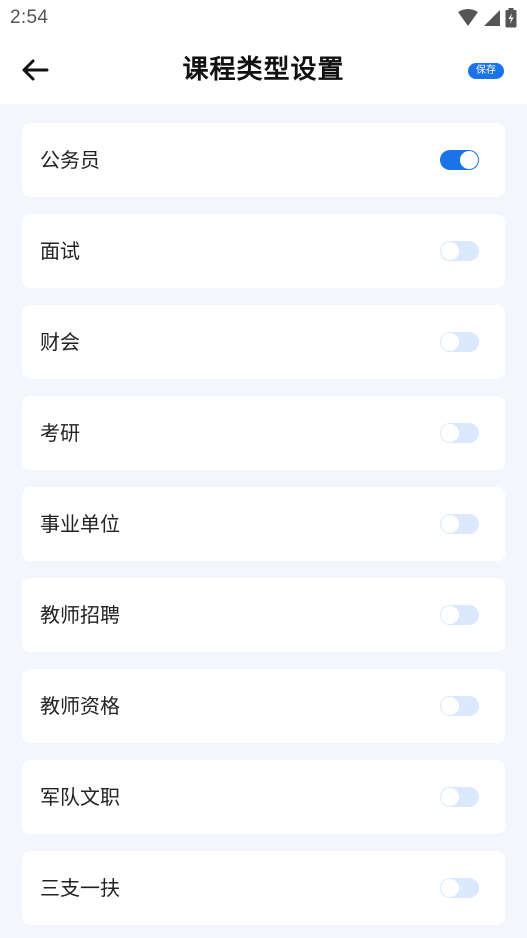 Image resolution: width=527 pixels, height=938 pixels. I want to click on wifi-icon, so click(468, 17).